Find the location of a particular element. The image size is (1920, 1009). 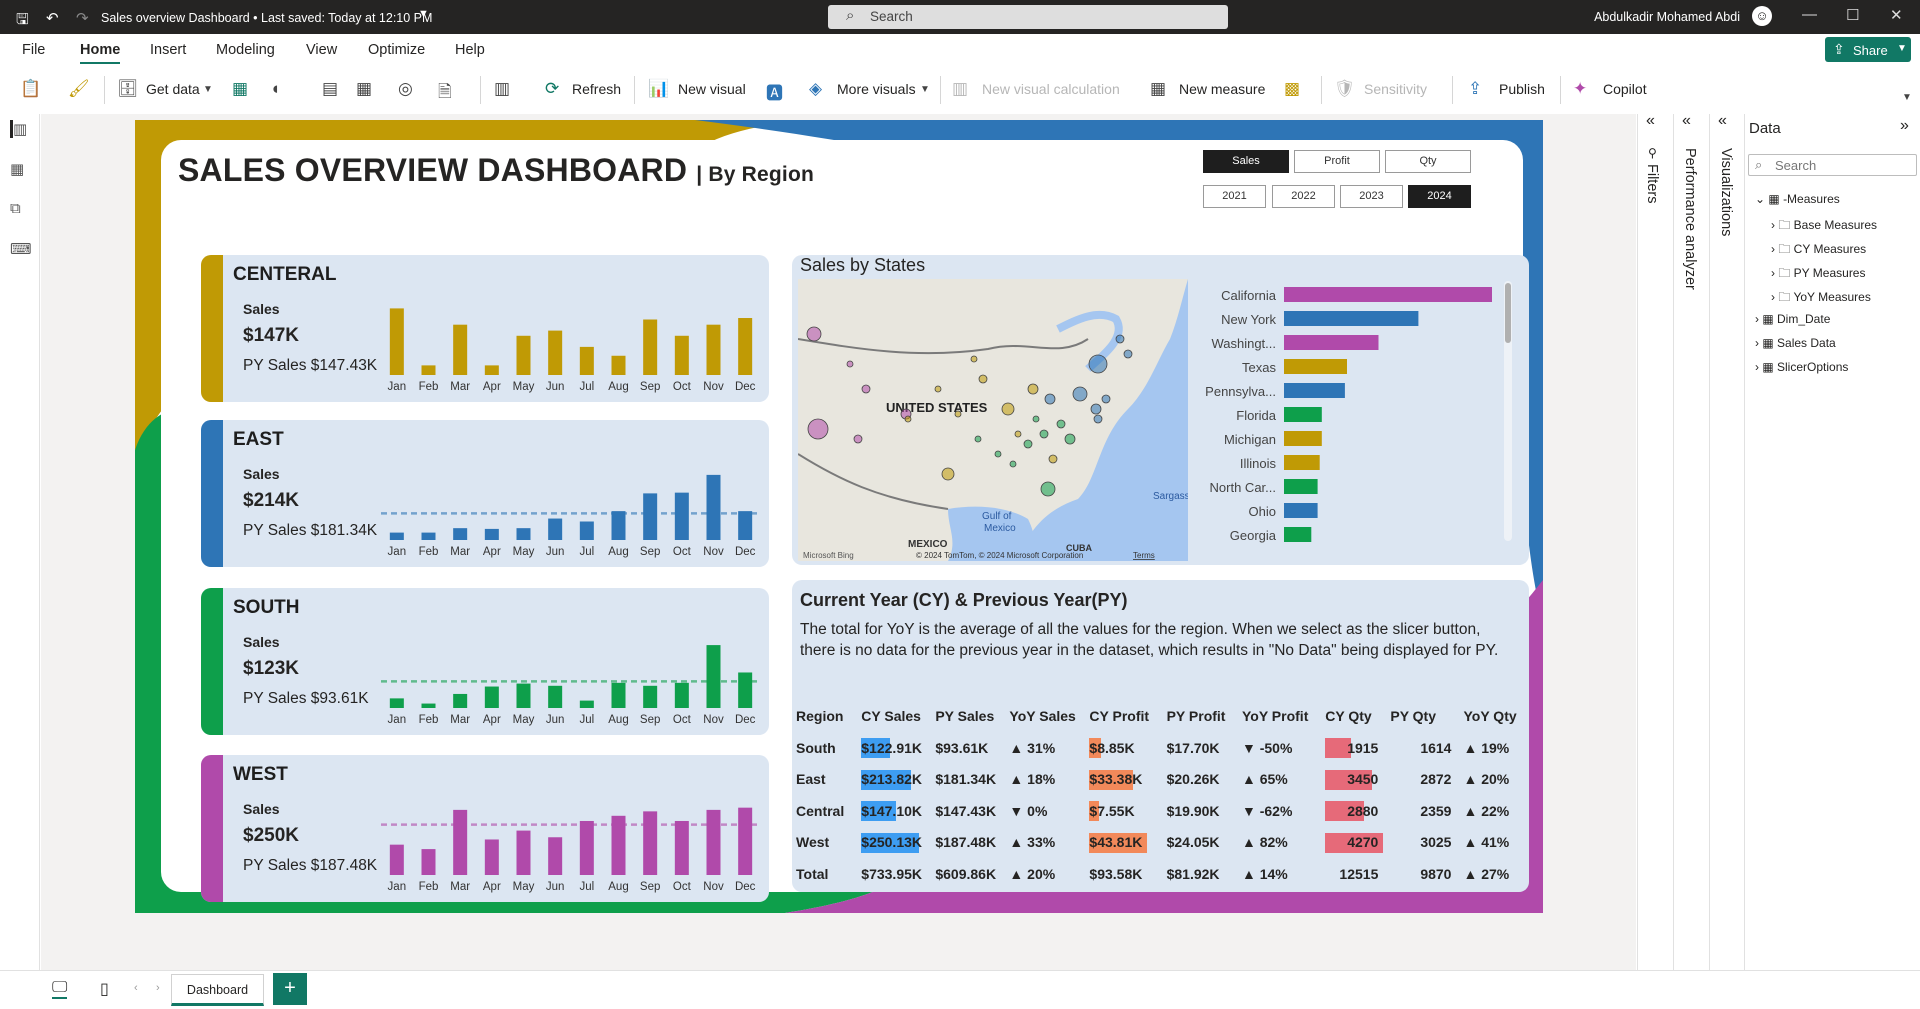

dax-query-view-icon: ⌨ is located at coordinates (21, 249).